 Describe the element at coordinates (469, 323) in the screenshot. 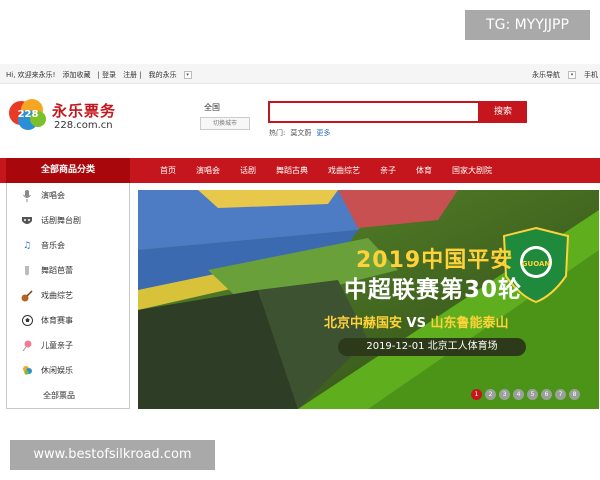

I see `away-team: 山东鲁能泰山` at that location.